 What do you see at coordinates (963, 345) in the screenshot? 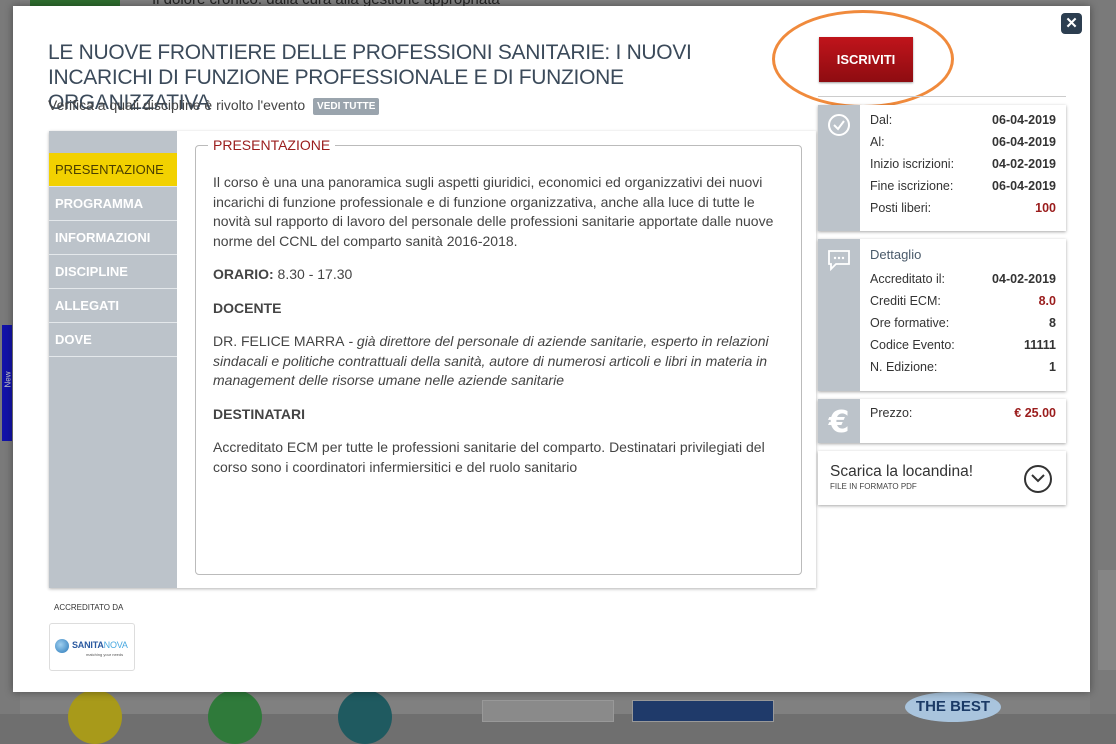
I see `detail-row: Codice Evento: 11111` at bounding box center [963, 345].